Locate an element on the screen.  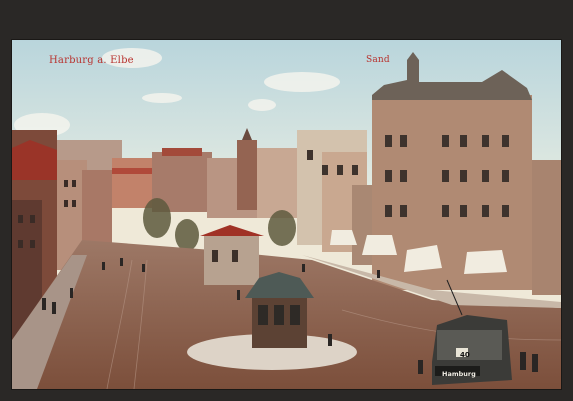
kiosk is located at coordinates (279, 310).